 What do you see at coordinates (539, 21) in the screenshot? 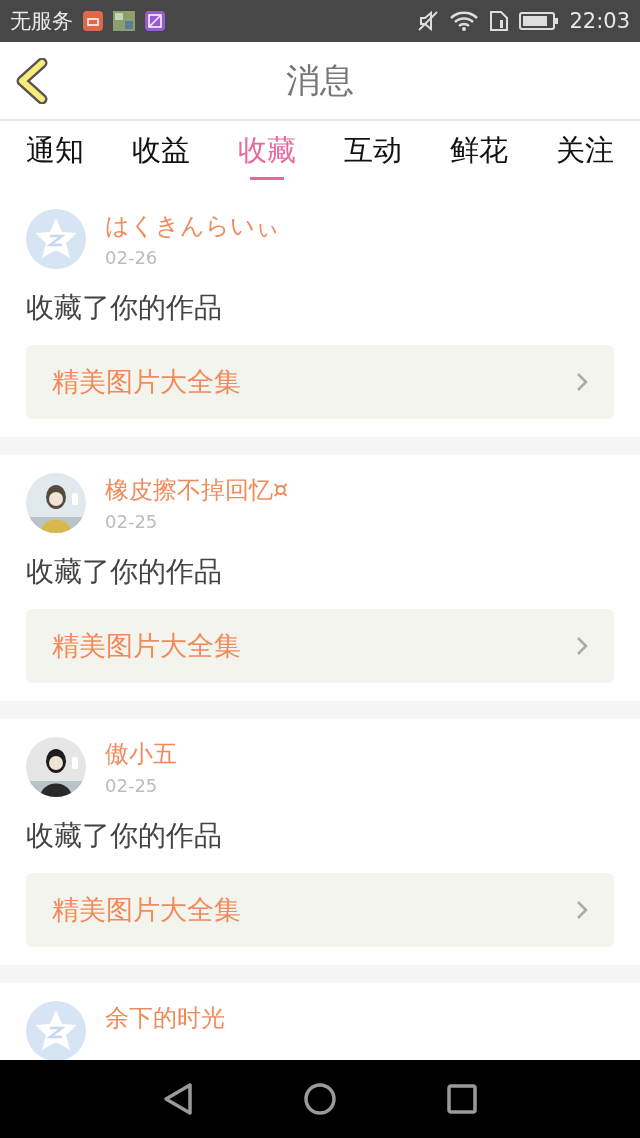
I see `battery-icon` at bounding box center [539, 21].